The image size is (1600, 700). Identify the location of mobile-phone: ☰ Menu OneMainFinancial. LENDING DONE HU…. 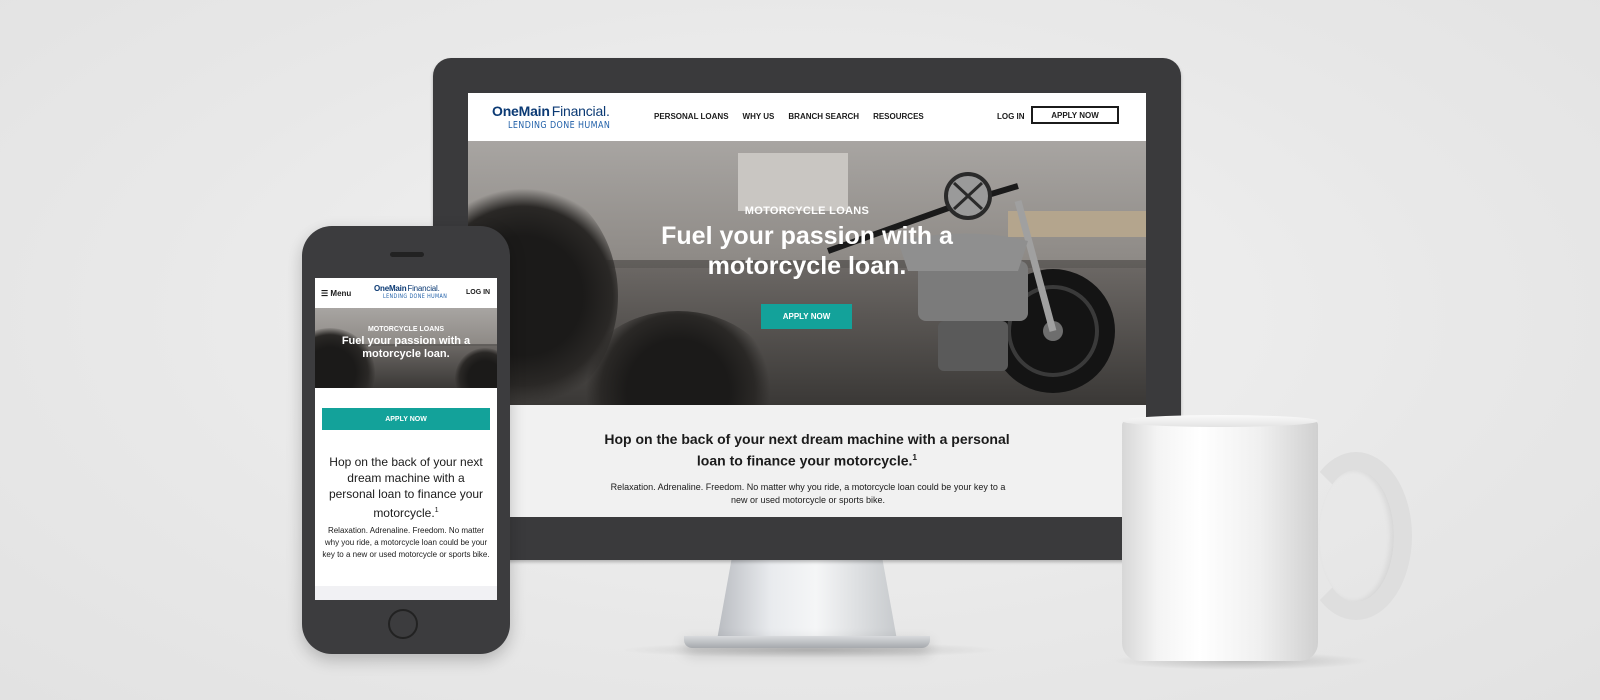
(406, 440).